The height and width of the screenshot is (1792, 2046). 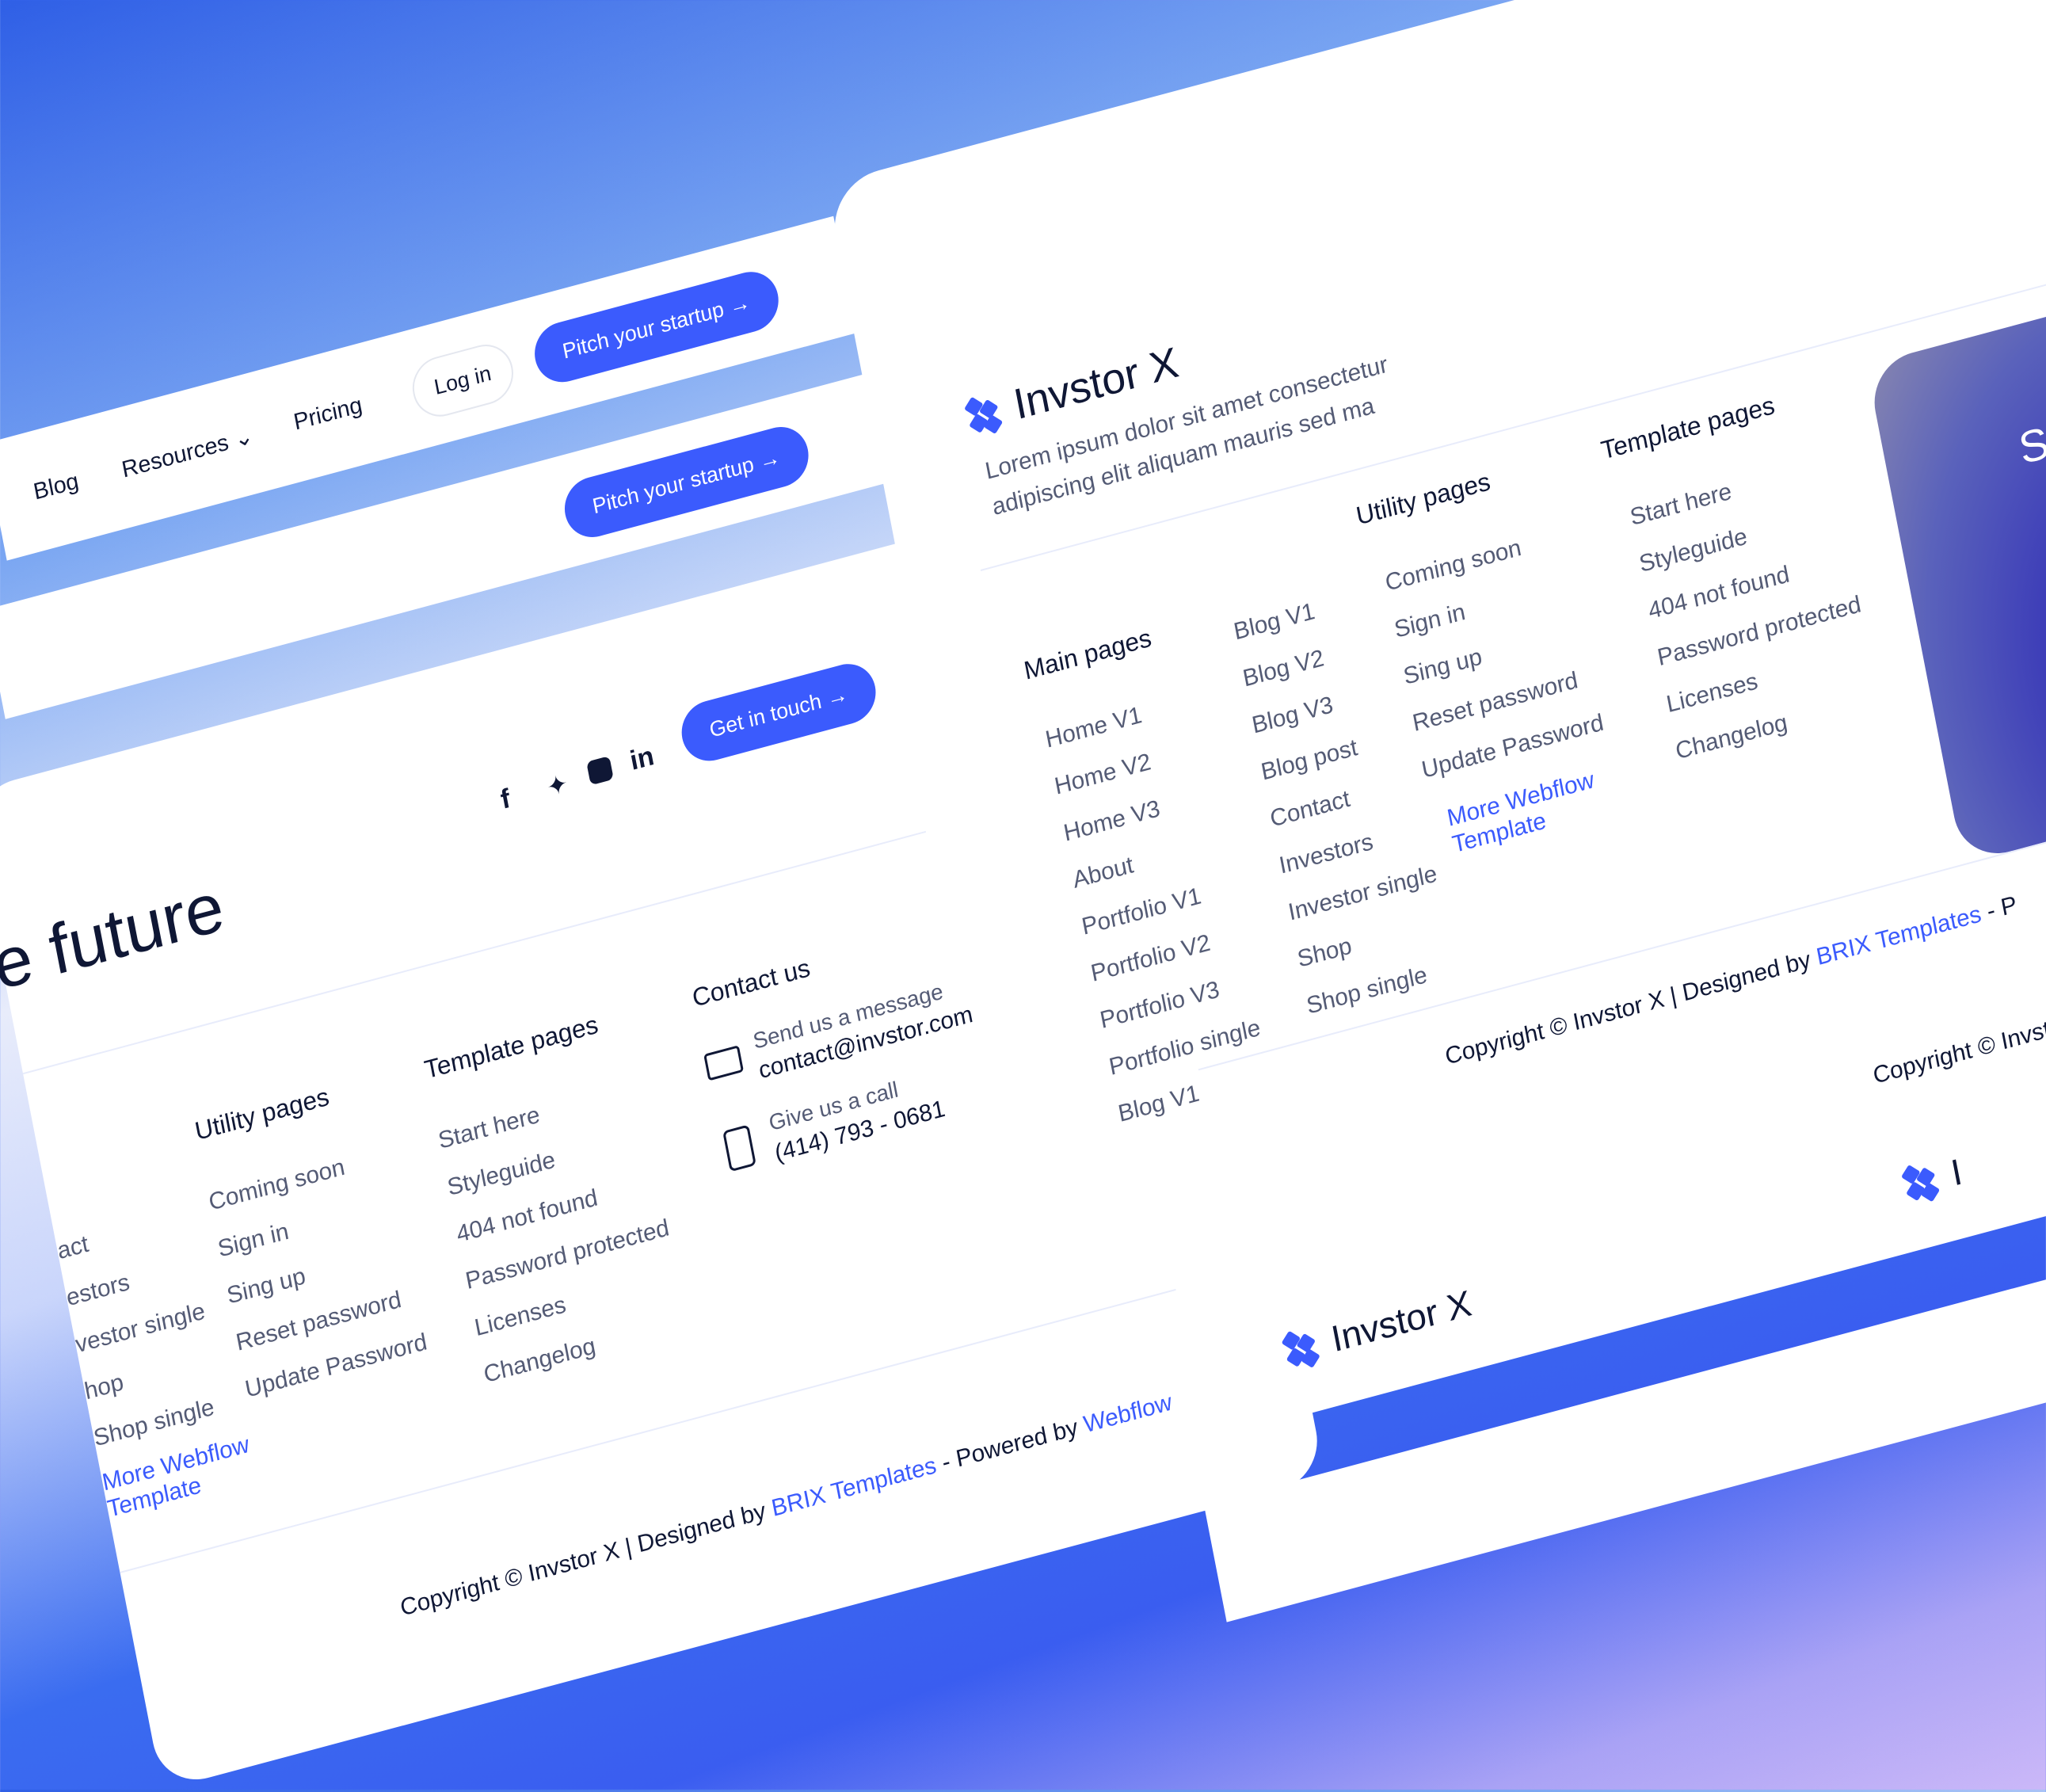 I want to click on pitch-label: Pitch your startup, so click(x=643, y=330).